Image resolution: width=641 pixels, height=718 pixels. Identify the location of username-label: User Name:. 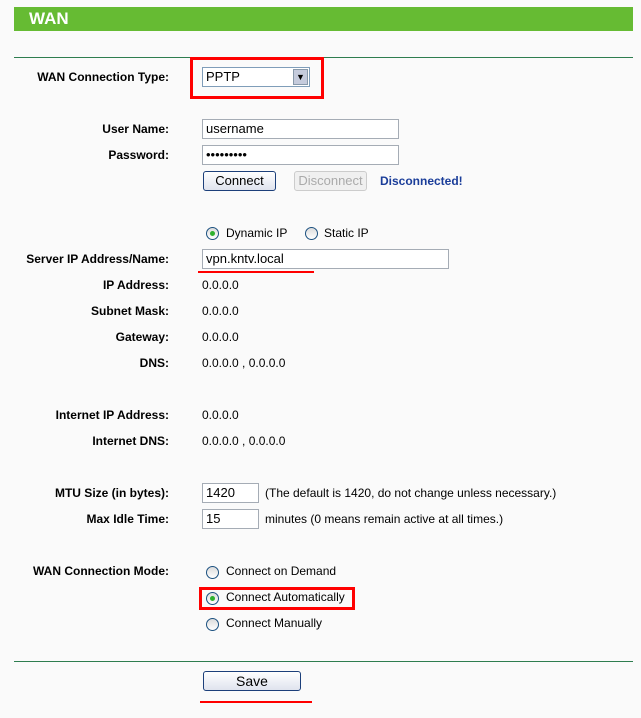
(135, 129).